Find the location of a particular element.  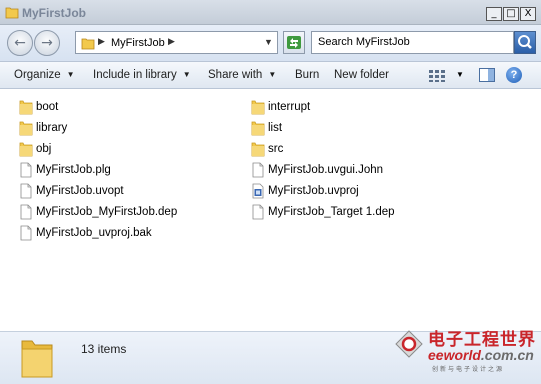

include-label: Include in library is located at coordinates (135, 75).